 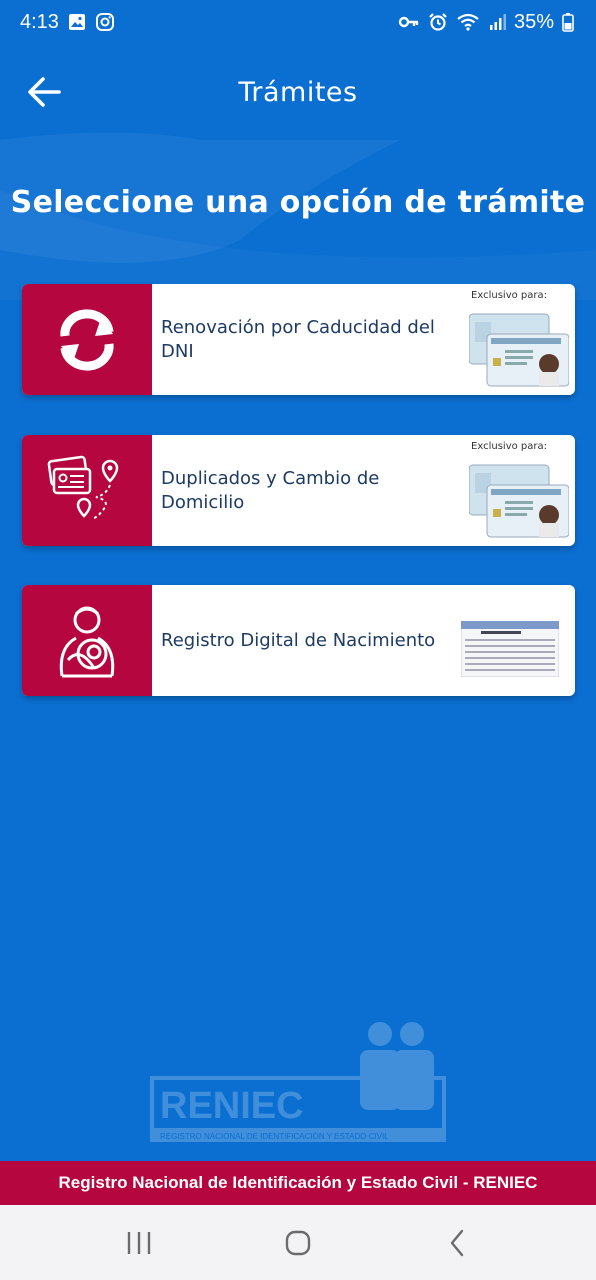 I want to click on status-bar: 4:13 35%, so click(x=298, y=22).